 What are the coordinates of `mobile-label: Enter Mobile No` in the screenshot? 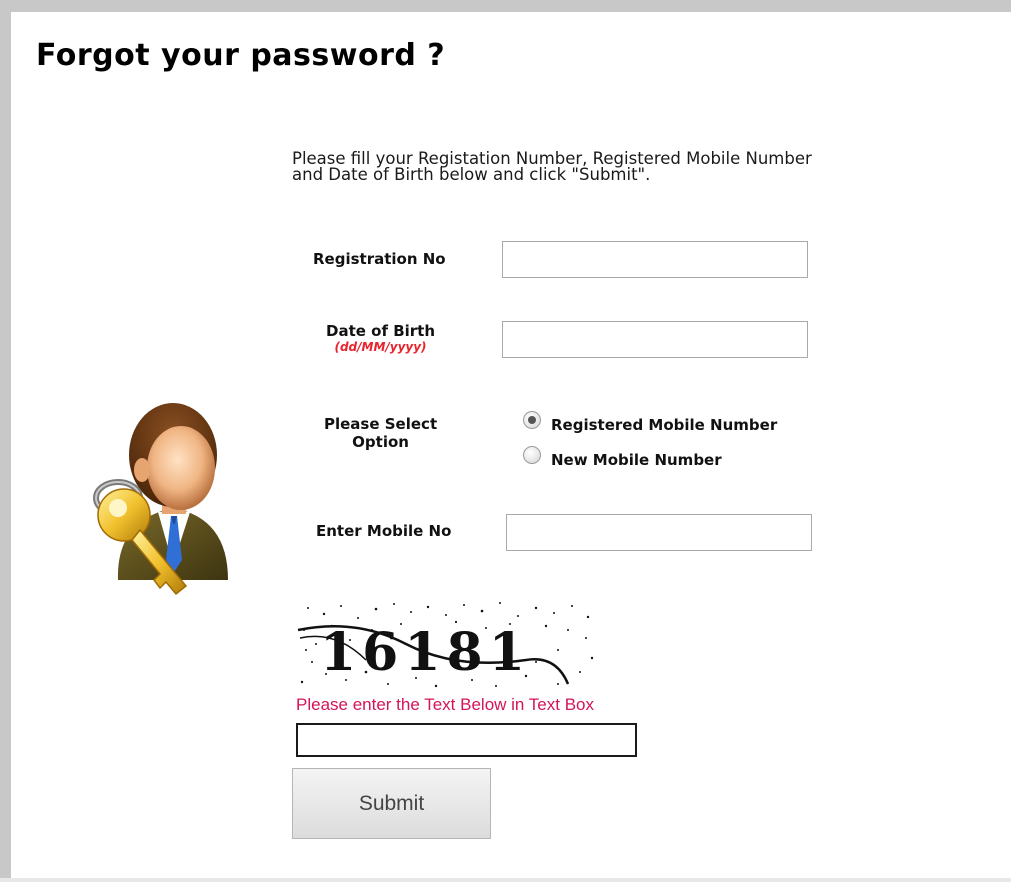 It's located at (384, 531).